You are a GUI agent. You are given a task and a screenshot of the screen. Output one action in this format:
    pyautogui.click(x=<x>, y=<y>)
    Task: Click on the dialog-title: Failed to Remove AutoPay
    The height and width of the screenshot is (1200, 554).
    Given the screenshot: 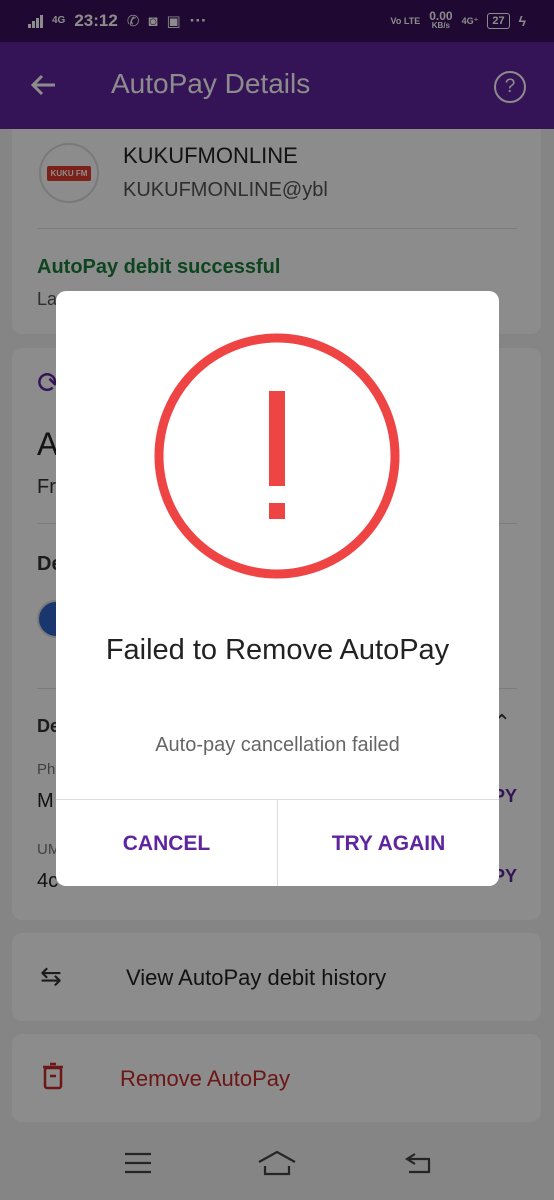 What is the action you would take?
    pyautogui.click(x=277, y=650)
    